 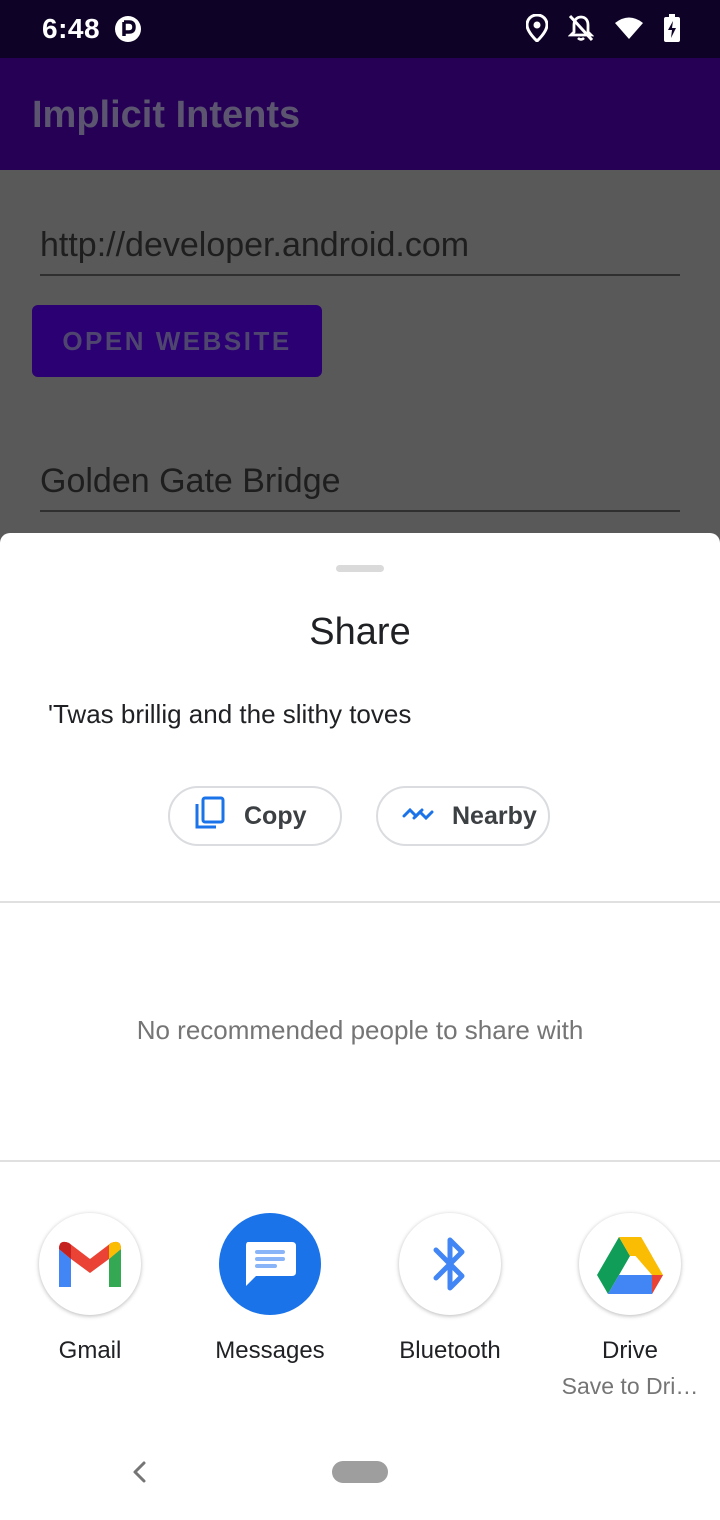 What do you see at coordinates (177, 341) in the screenshot?
I see `open-website-button: OPEN WEBSITE` at bounding box center [177, 341].